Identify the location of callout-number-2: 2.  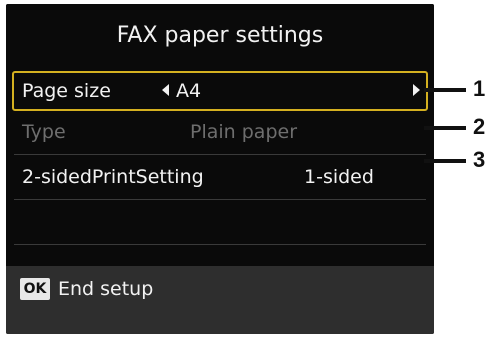
(479, 126).